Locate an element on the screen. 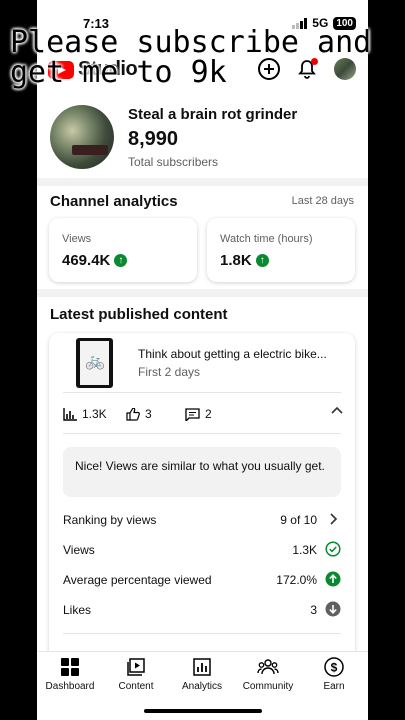  nav-community: Community is located at coordinates (268, 674).